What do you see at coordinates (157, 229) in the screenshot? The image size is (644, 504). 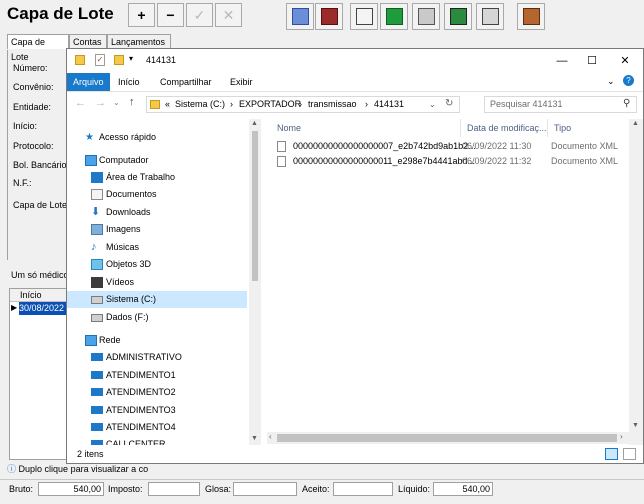 I see `nav-item-imagens: Imagens` at bounding box center [157, 229].